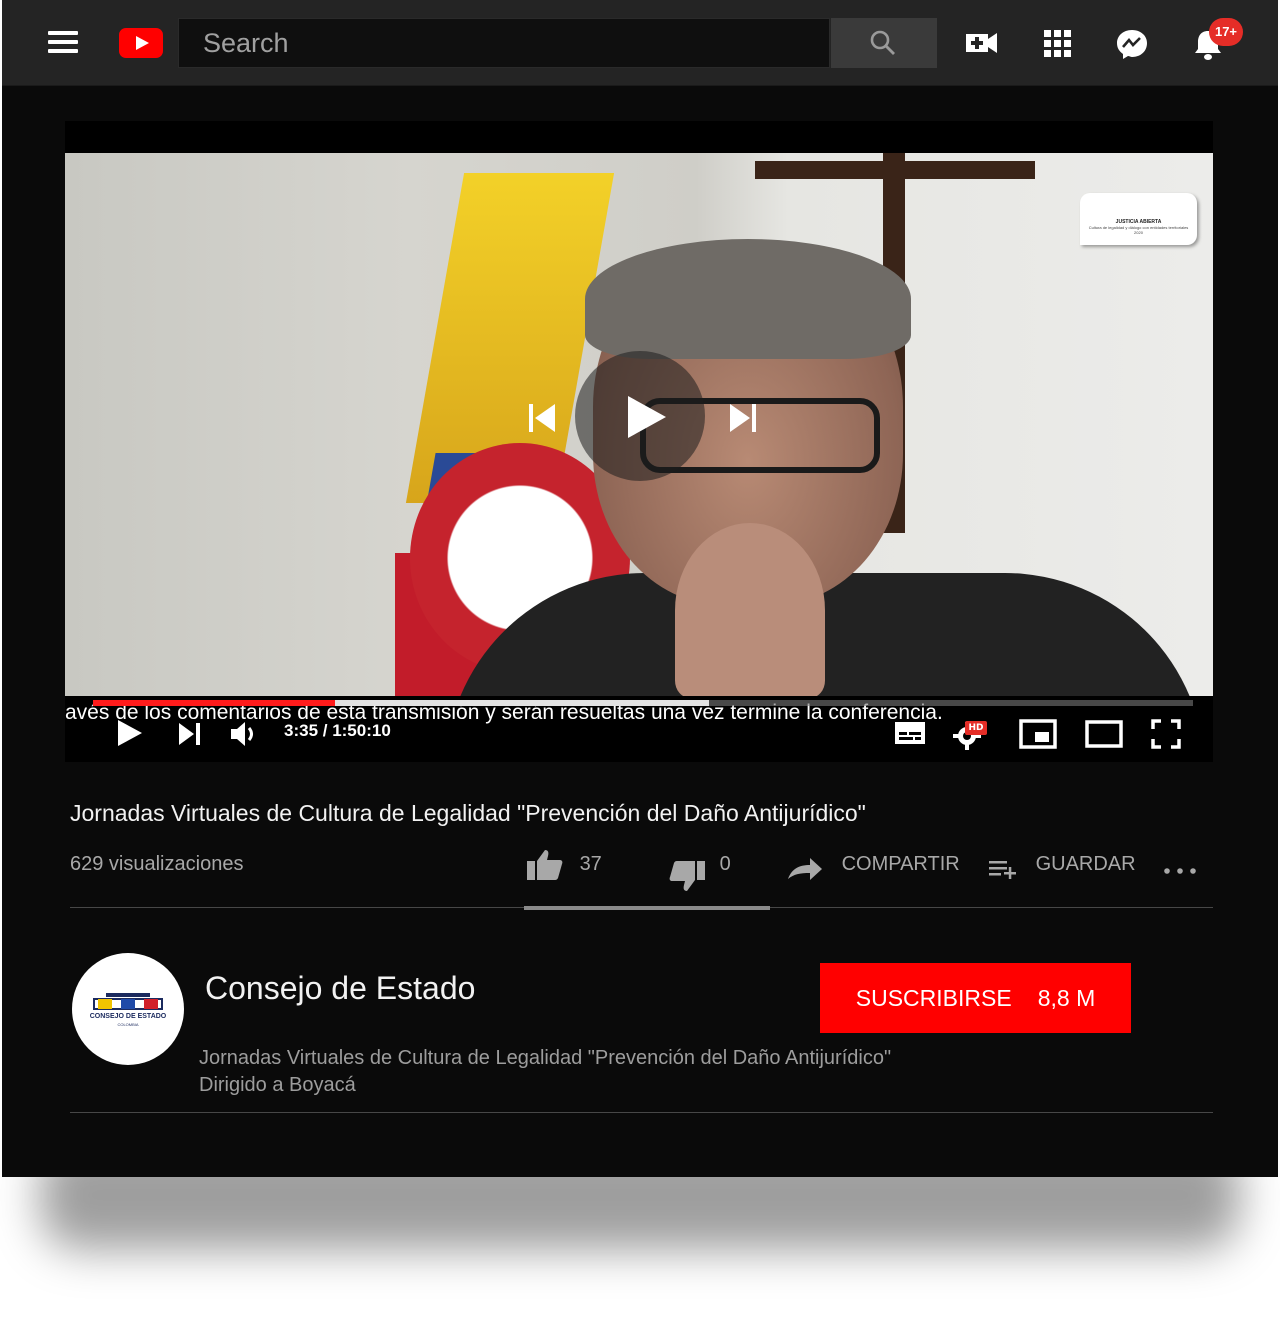 This screenshot has height=1325, width=1280. What do you see at coordinates (157, 864) in the screenshot?
I see `view-count: 629 visualizaciones` at bounding box center [157, 864].